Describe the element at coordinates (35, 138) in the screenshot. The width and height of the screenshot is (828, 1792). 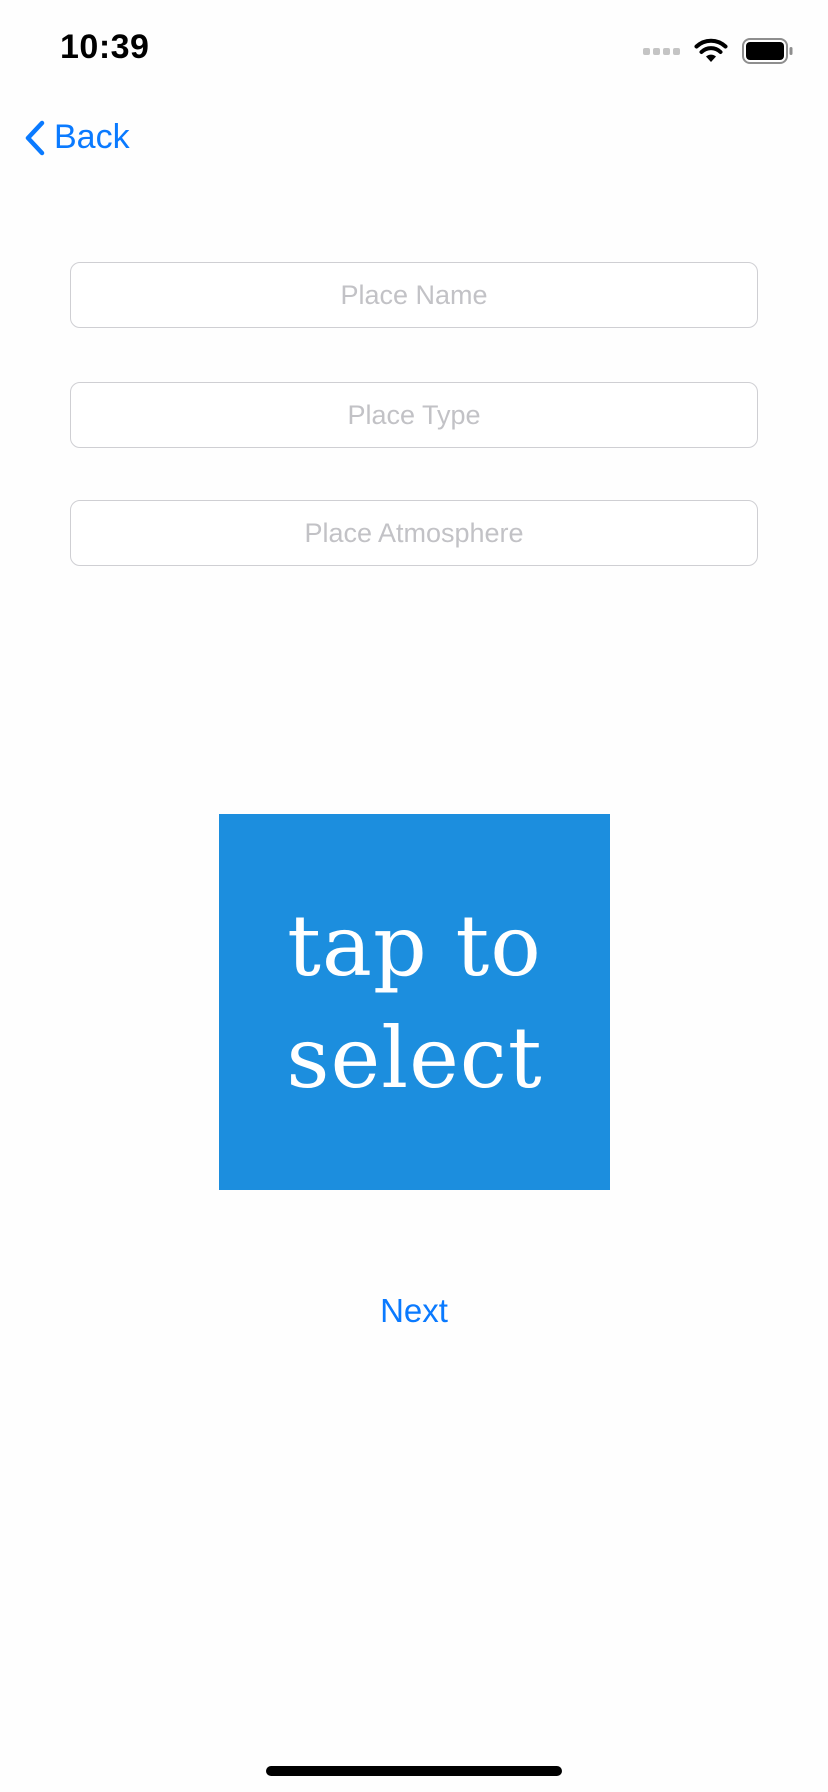
I see `chevron-left-icon` at that location.